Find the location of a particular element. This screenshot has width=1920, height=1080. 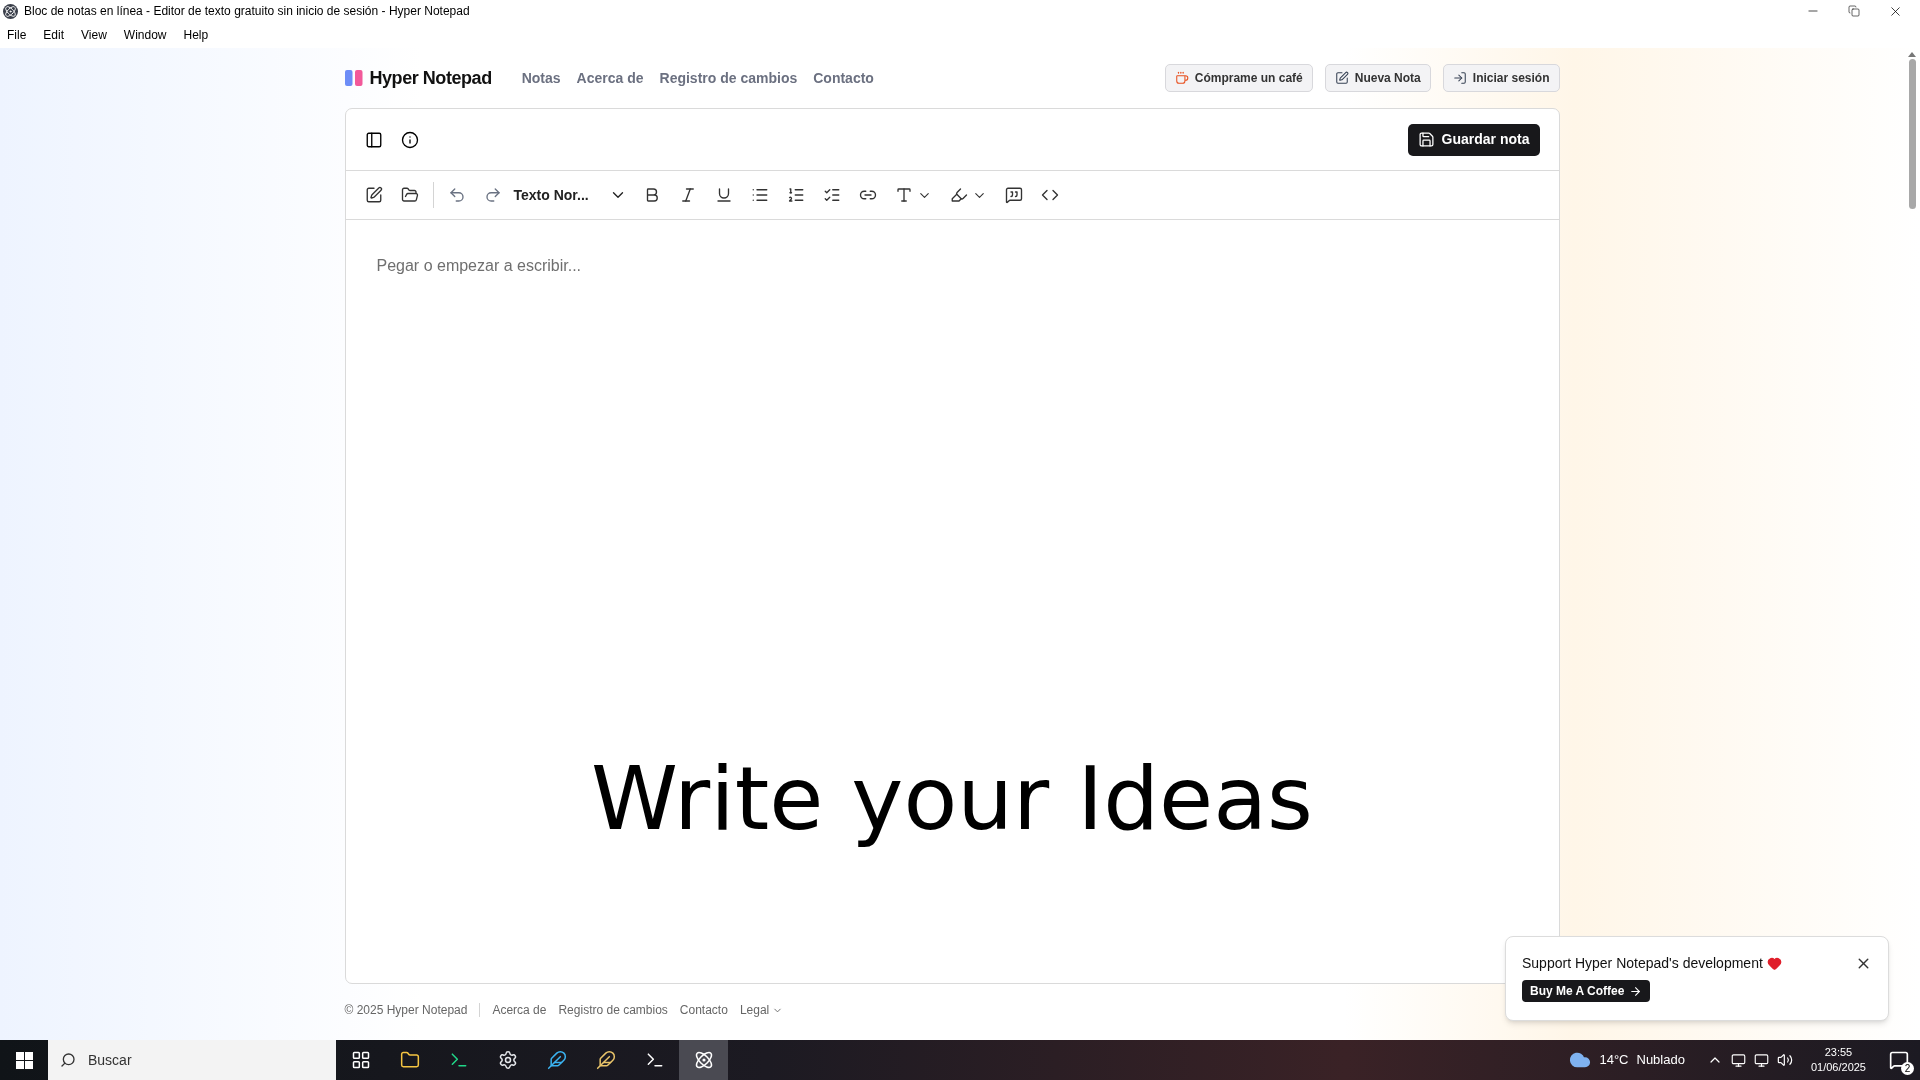

monitor-icon is located at coordinates (1738, 1060).